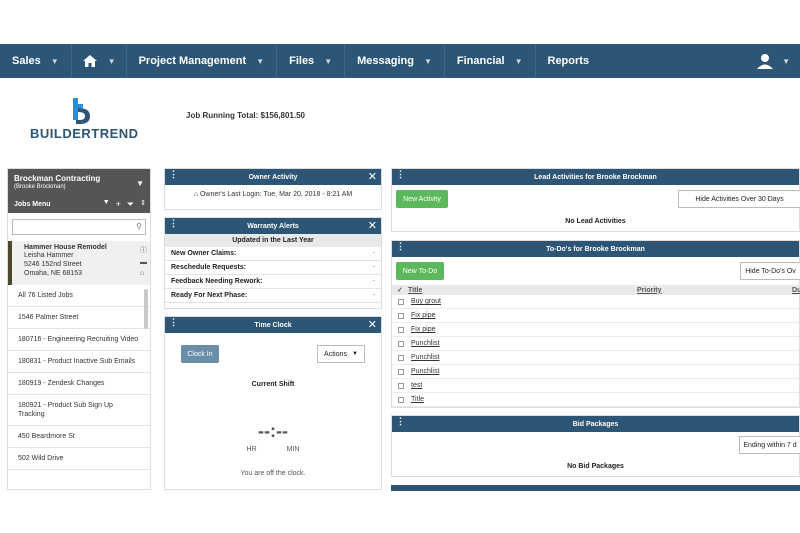 This screenshot has height=533, width=800. I want to click on bid-packages-header: ⋮ Bid Packages, so click(595, 424).